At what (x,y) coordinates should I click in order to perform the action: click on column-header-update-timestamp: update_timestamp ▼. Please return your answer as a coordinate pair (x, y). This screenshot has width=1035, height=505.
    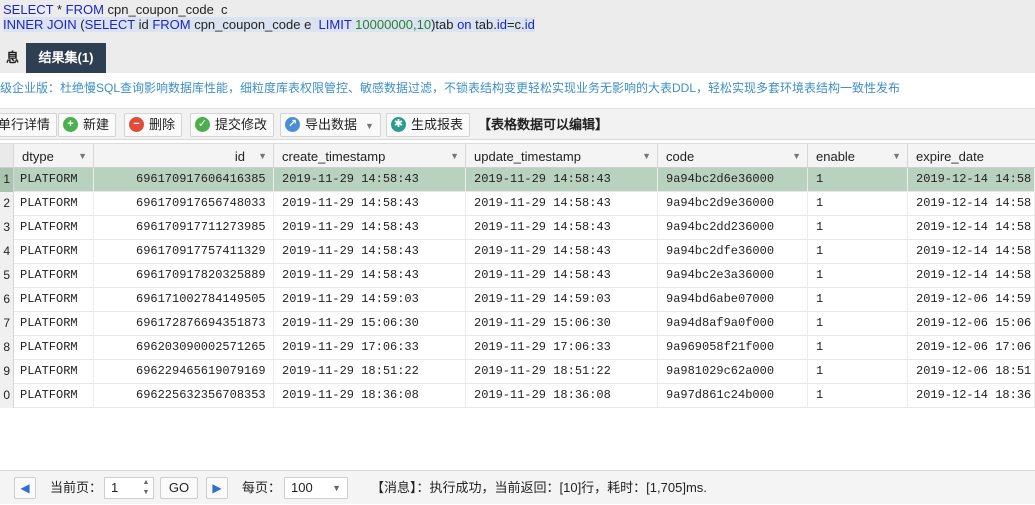
    Looking at the image, I should click on (562, 155).